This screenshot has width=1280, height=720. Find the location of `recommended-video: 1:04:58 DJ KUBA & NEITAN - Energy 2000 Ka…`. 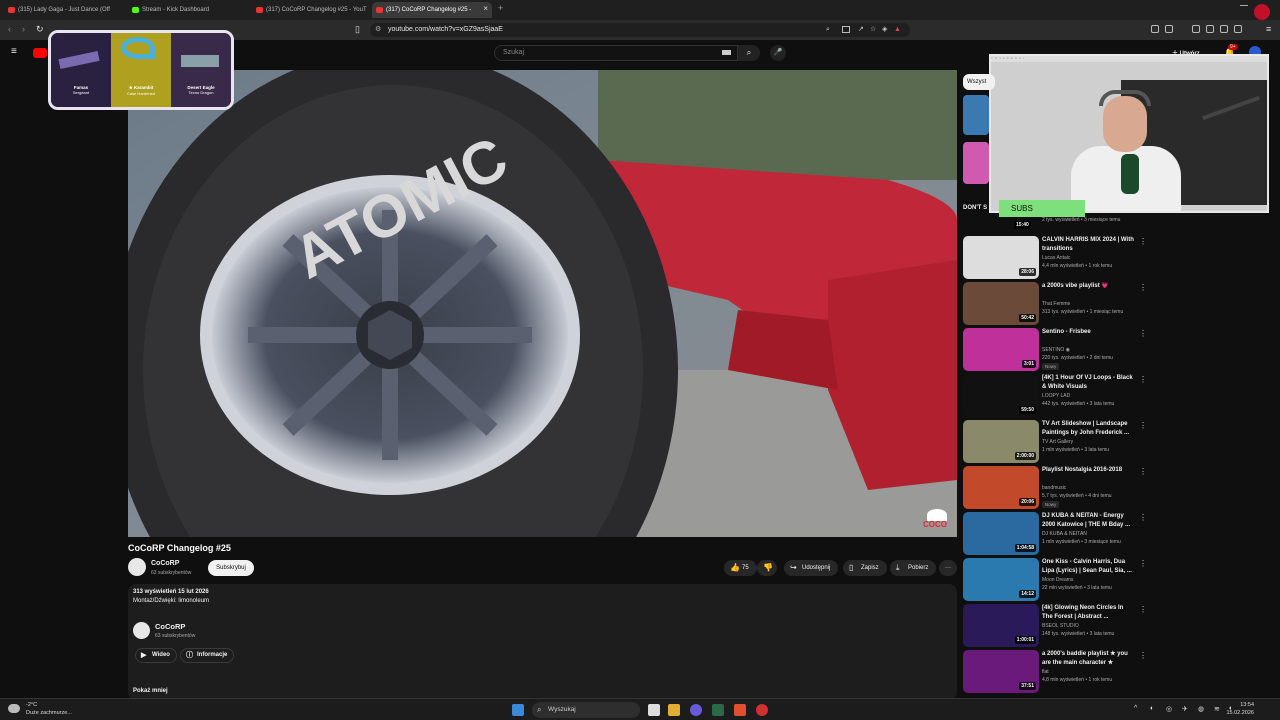

recommended-video: 1:04:58 DJ KUBA & NEITAN - Energy 2000 Ka… is located at coordinates (1113, 534).